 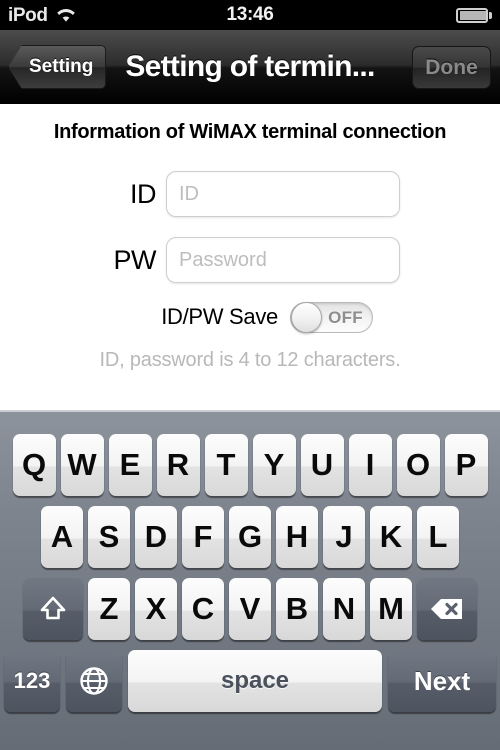 I want to click on toggle-state-label: OFF, so click(x=345, y=317).